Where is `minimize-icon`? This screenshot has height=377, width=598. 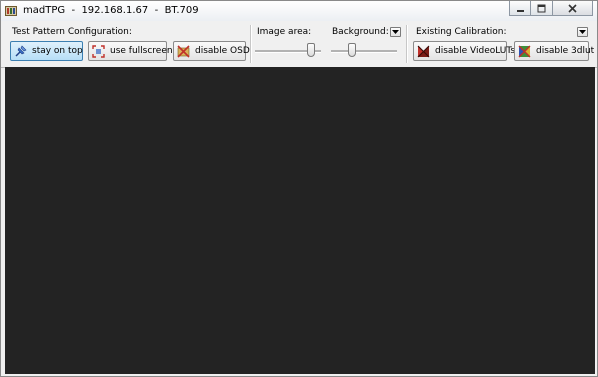 minimize-icon is located at coordinates (520, 10).